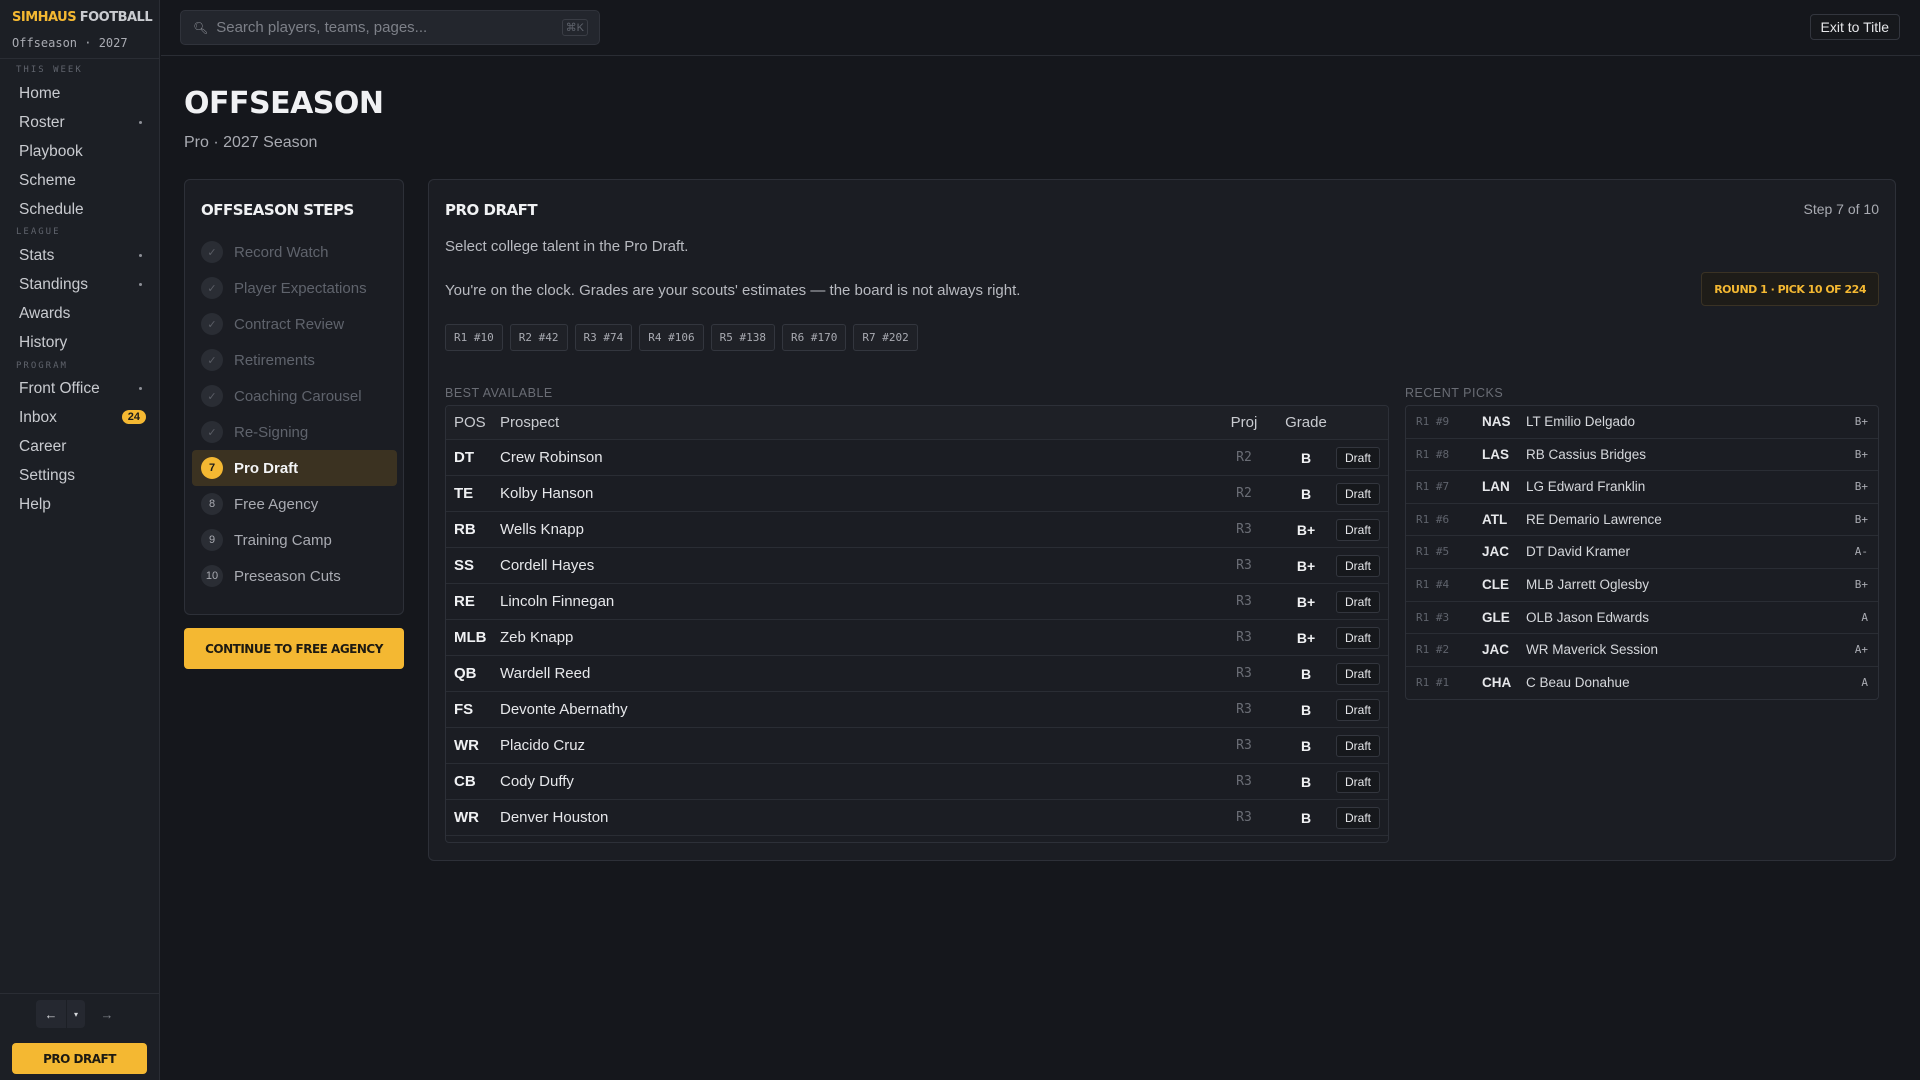 The width and height of the screenshot is (1920, 1080). Describe the element at coordinates (470, 423) in the screenshot. I see `column-header-pos: POS` at that location.